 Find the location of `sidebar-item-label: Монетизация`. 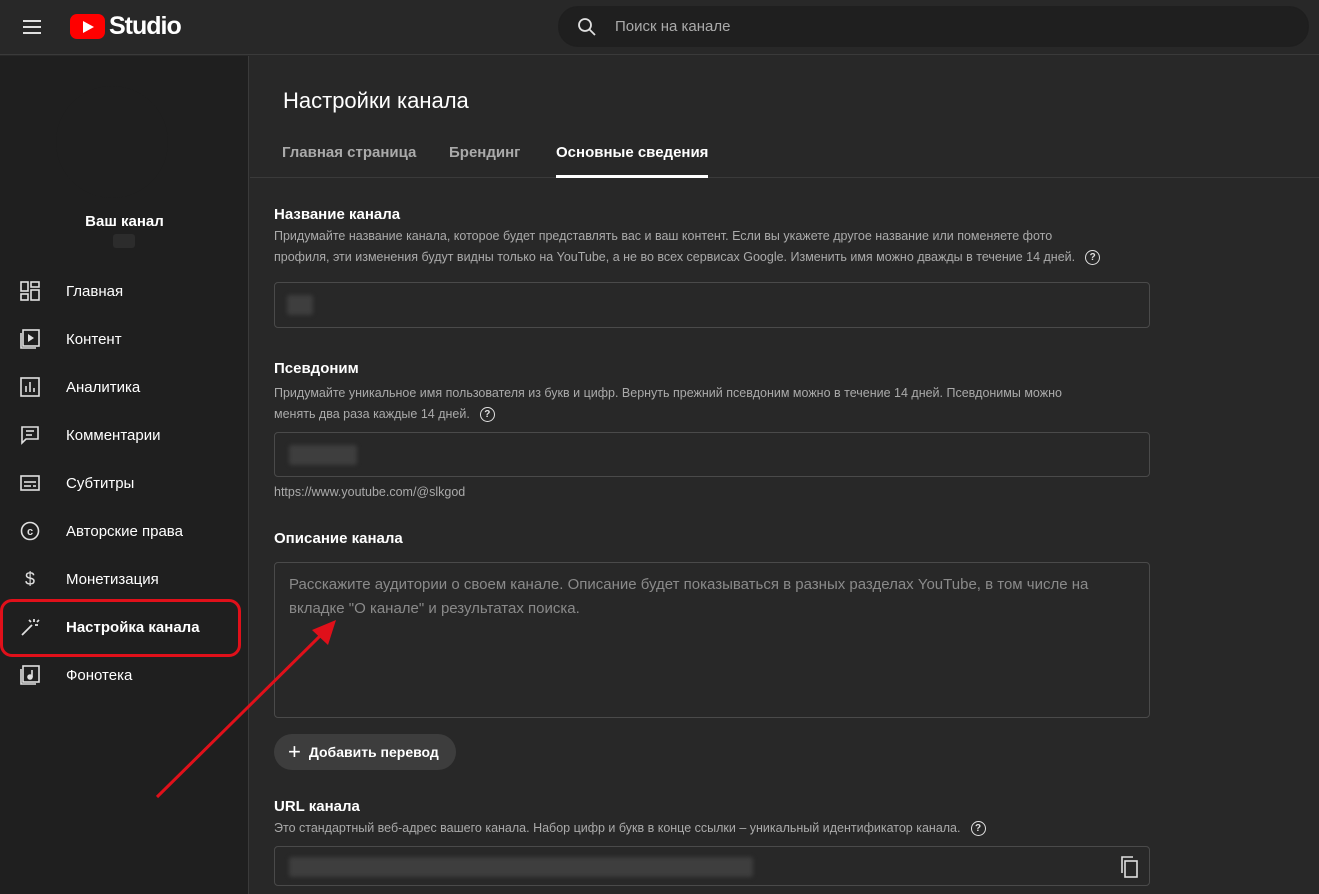

sidebar-item-label: Монетизация is located at coordinates (112, 579).